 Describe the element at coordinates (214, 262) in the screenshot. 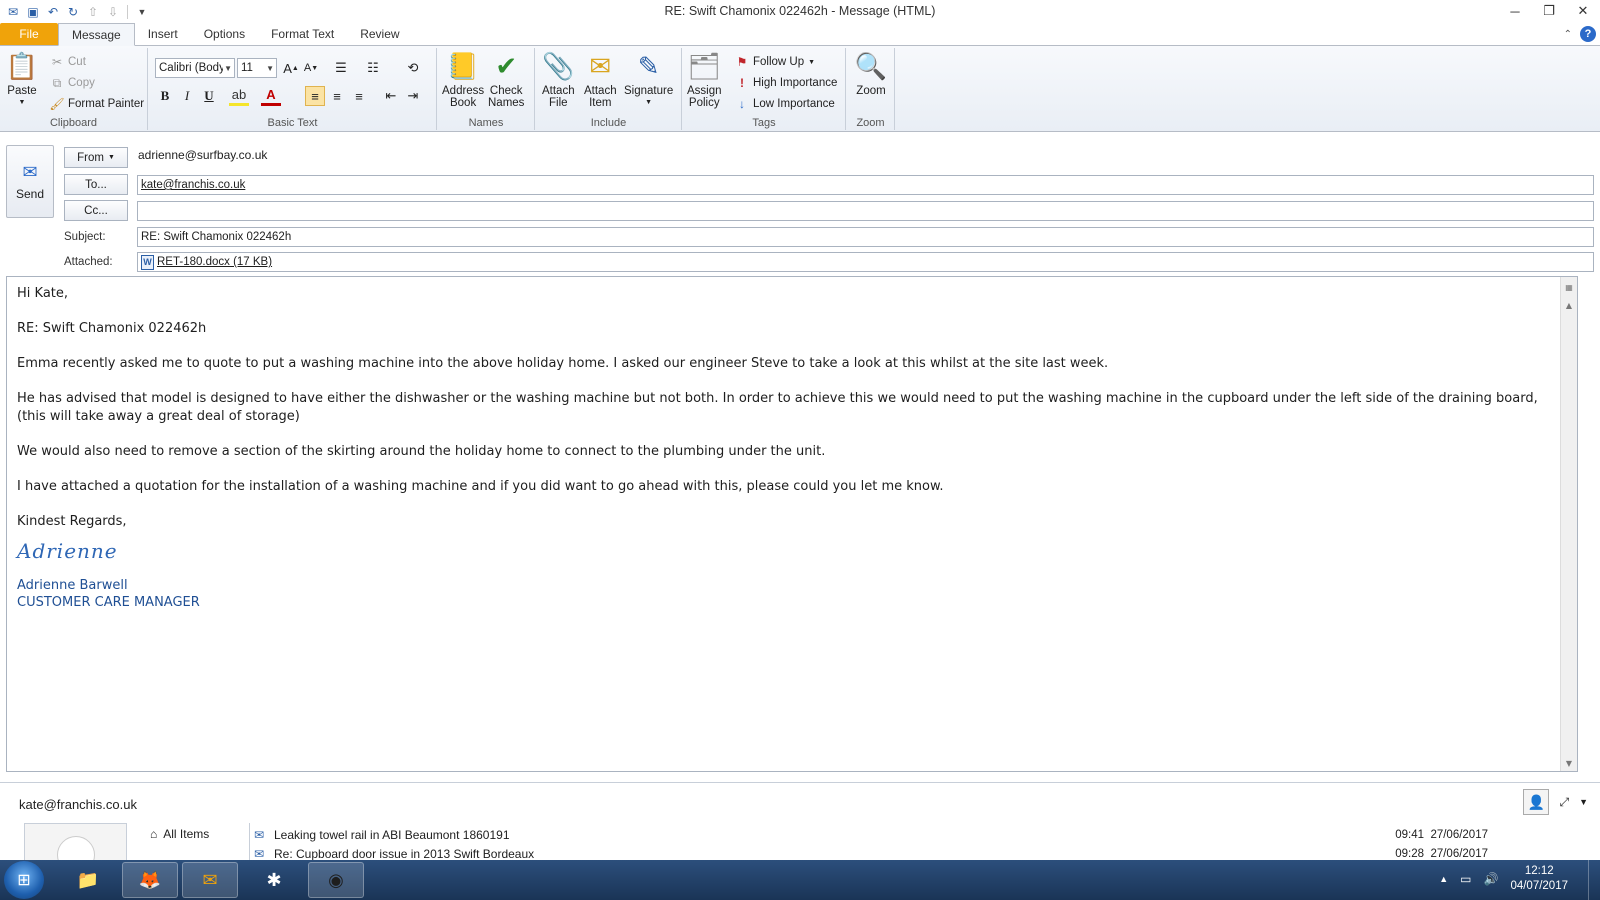

I see `attachment-file: RET-180.docx (17 KB)` at that location.